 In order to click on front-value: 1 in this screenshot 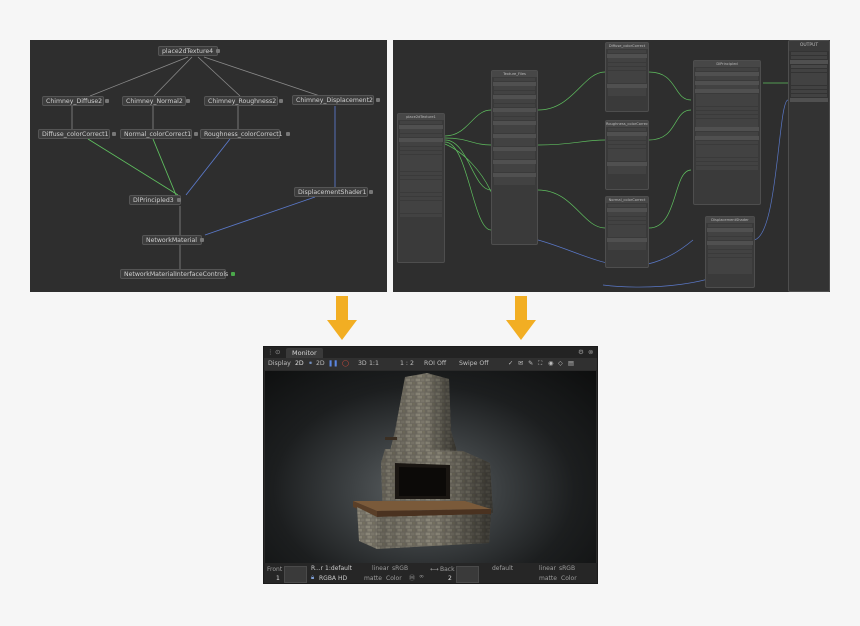, I will do `click(278, 578)`.